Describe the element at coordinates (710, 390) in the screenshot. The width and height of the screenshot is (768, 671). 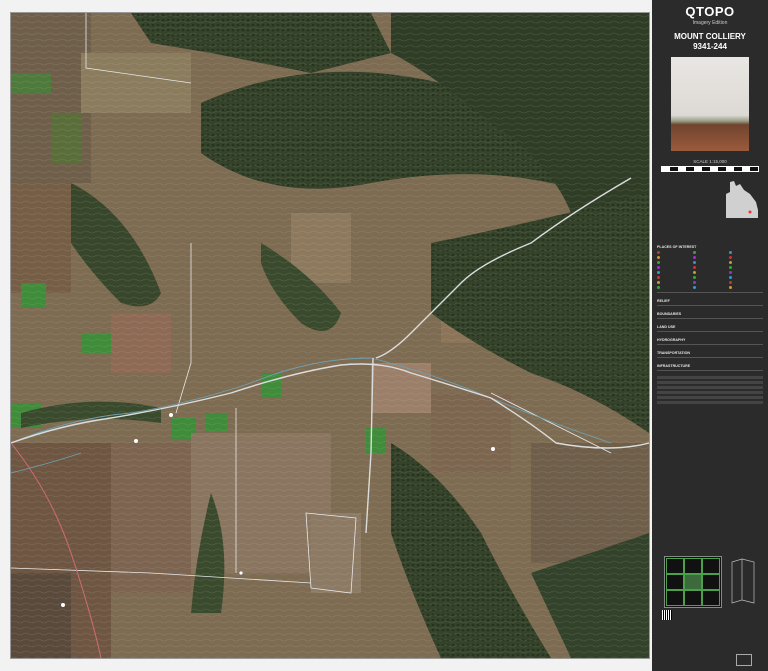
I see `notes-text-placeholder` at that location.